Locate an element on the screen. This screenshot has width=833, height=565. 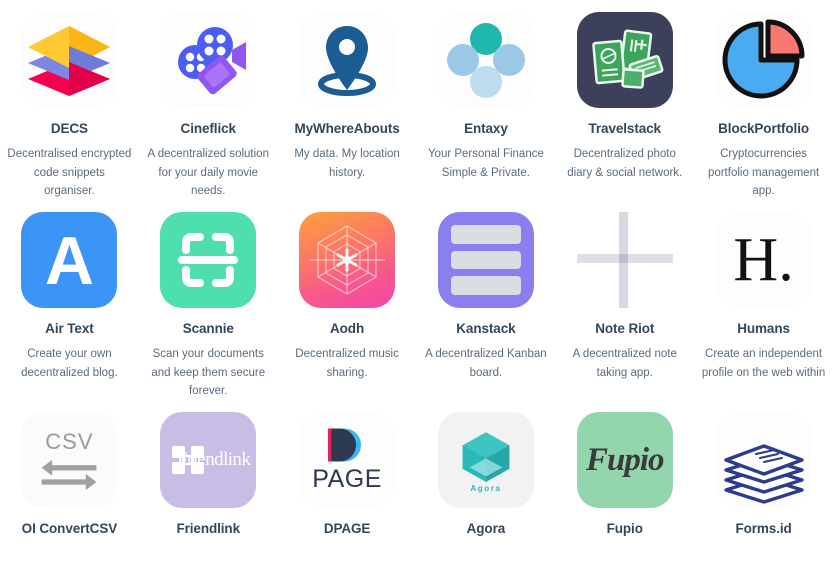
movie-camera-glyph is located at coordinates (212, 61).